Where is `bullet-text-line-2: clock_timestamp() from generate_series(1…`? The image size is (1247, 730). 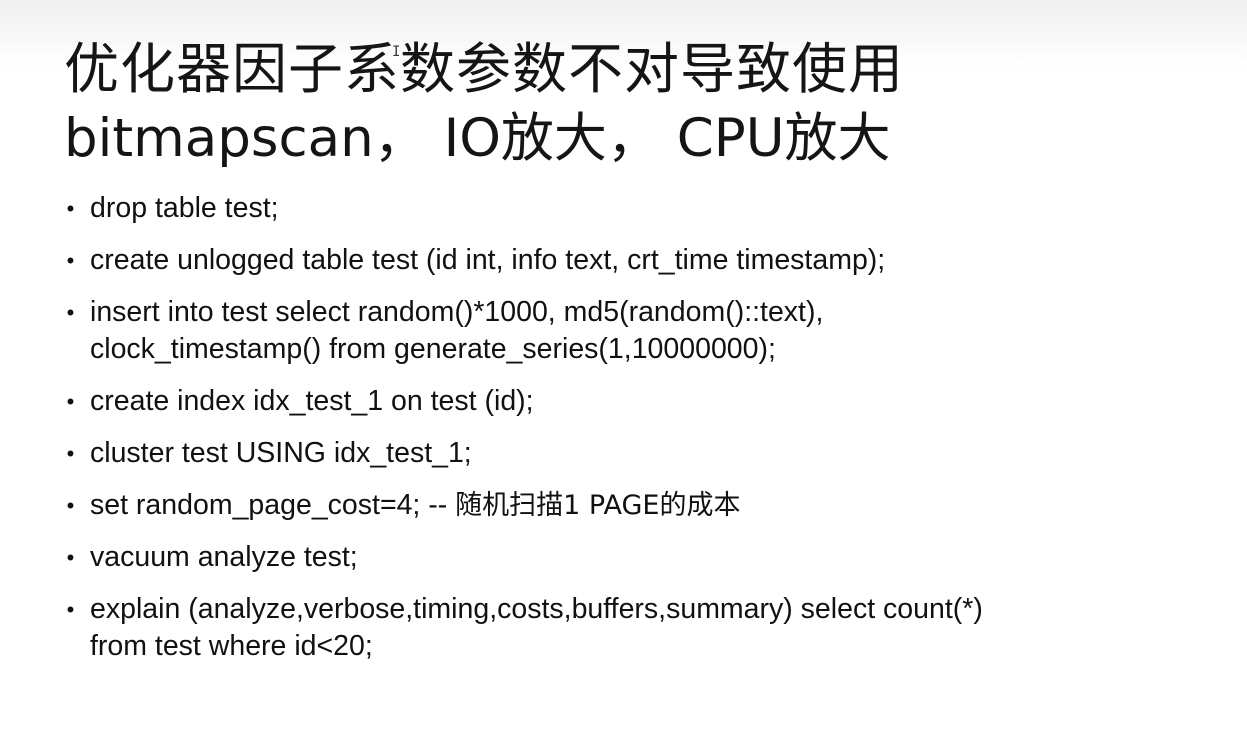 bullet-text-line-2: clock_timestamp() from generate_series(1… is located at coordinates (433, 349).